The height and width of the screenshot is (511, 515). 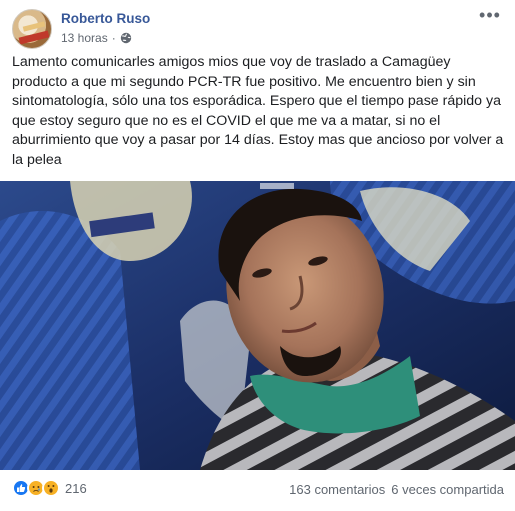 I want to click on avatar, so click(x=32, y=29).